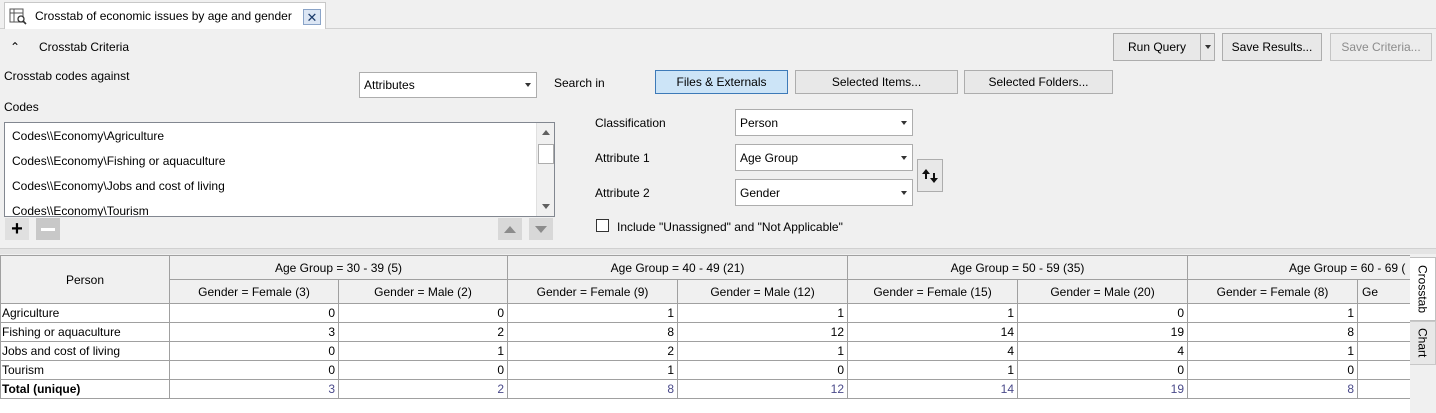 Image resolution: width=1436 pixels, height=413 pixels. I want to click on minus-icon, so click(48, 229).